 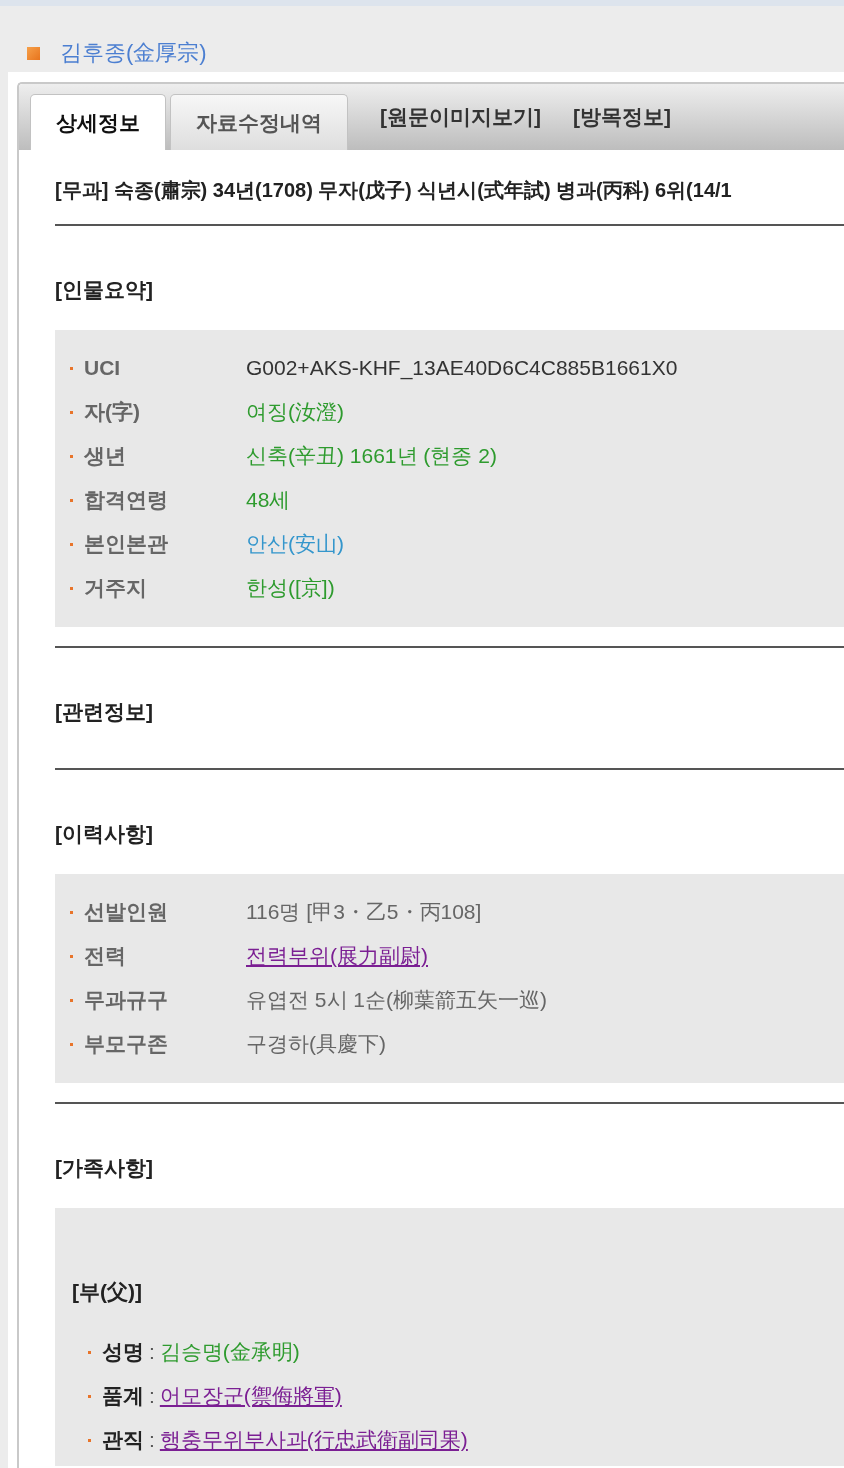 I want to click on section-heading: [가족사항], so click(x=104, y=1168).